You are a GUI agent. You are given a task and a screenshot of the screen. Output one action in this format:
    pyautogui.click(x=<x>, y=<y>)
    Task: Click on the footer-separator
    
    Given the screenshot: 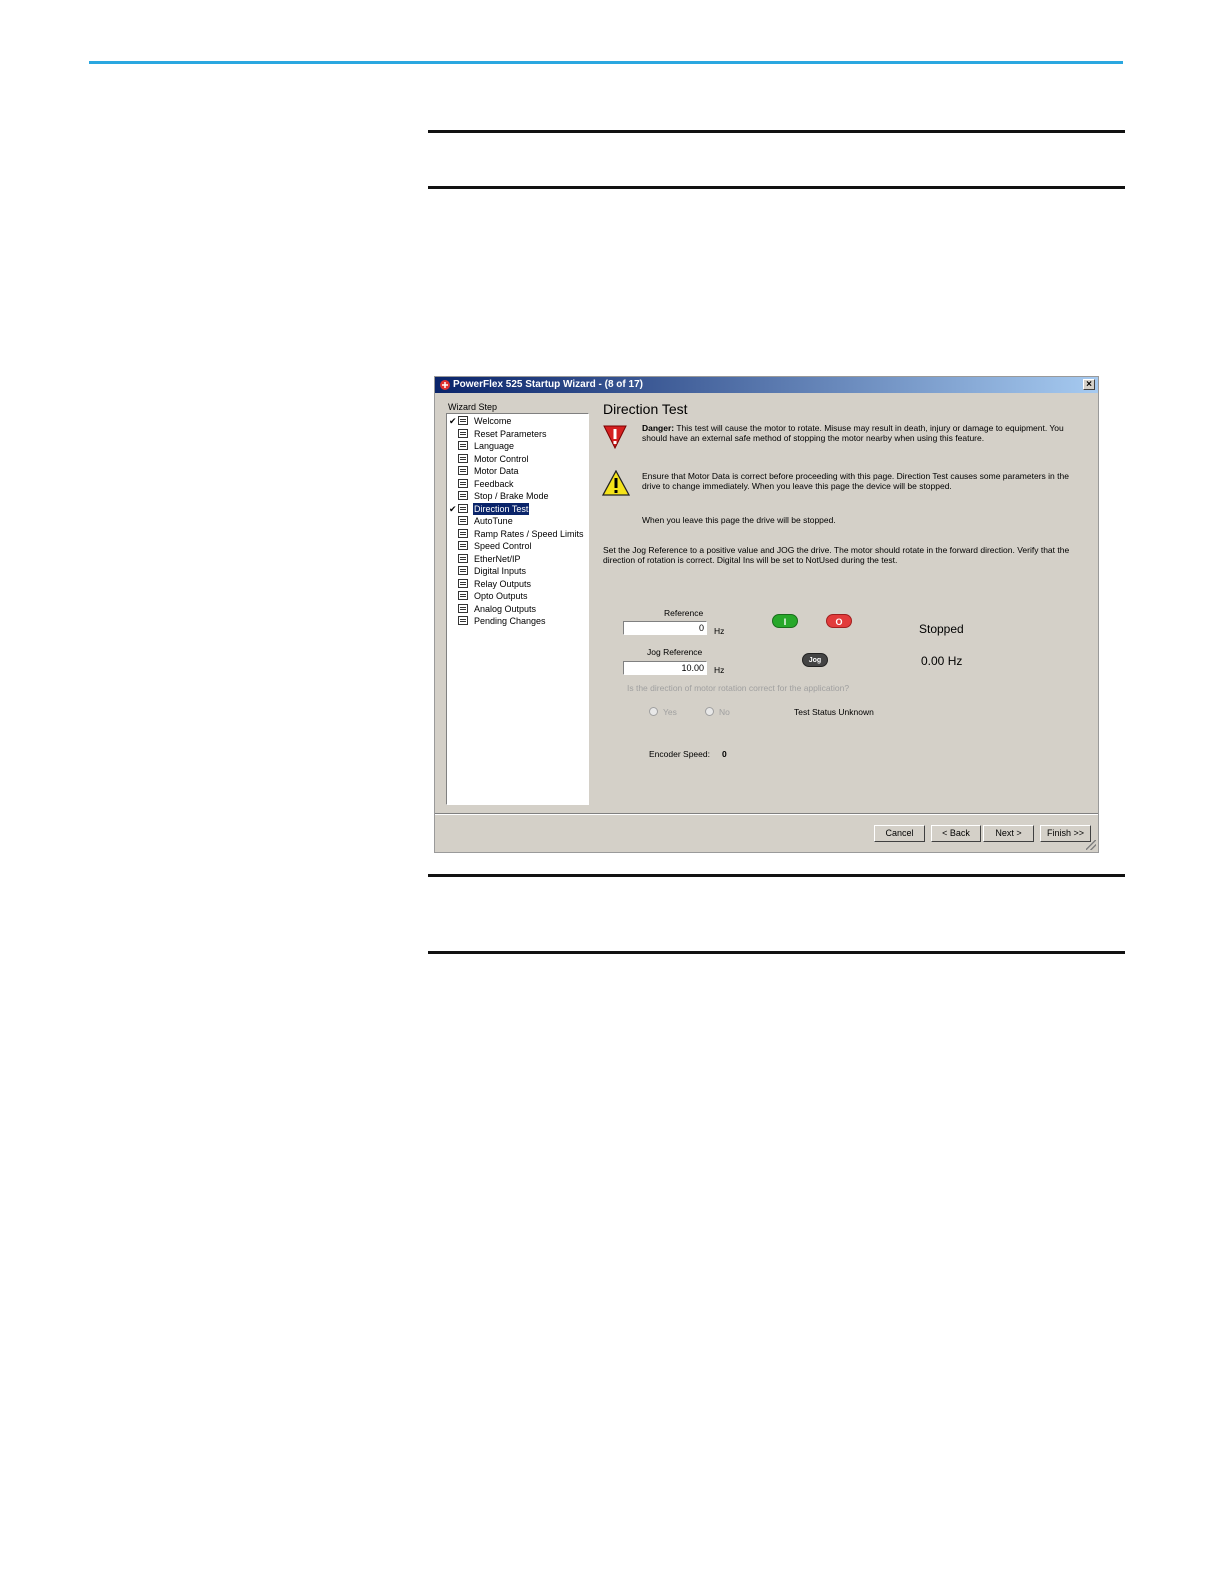 What is the action you would take?
    pyautogui.click(x=766, y=814)
    